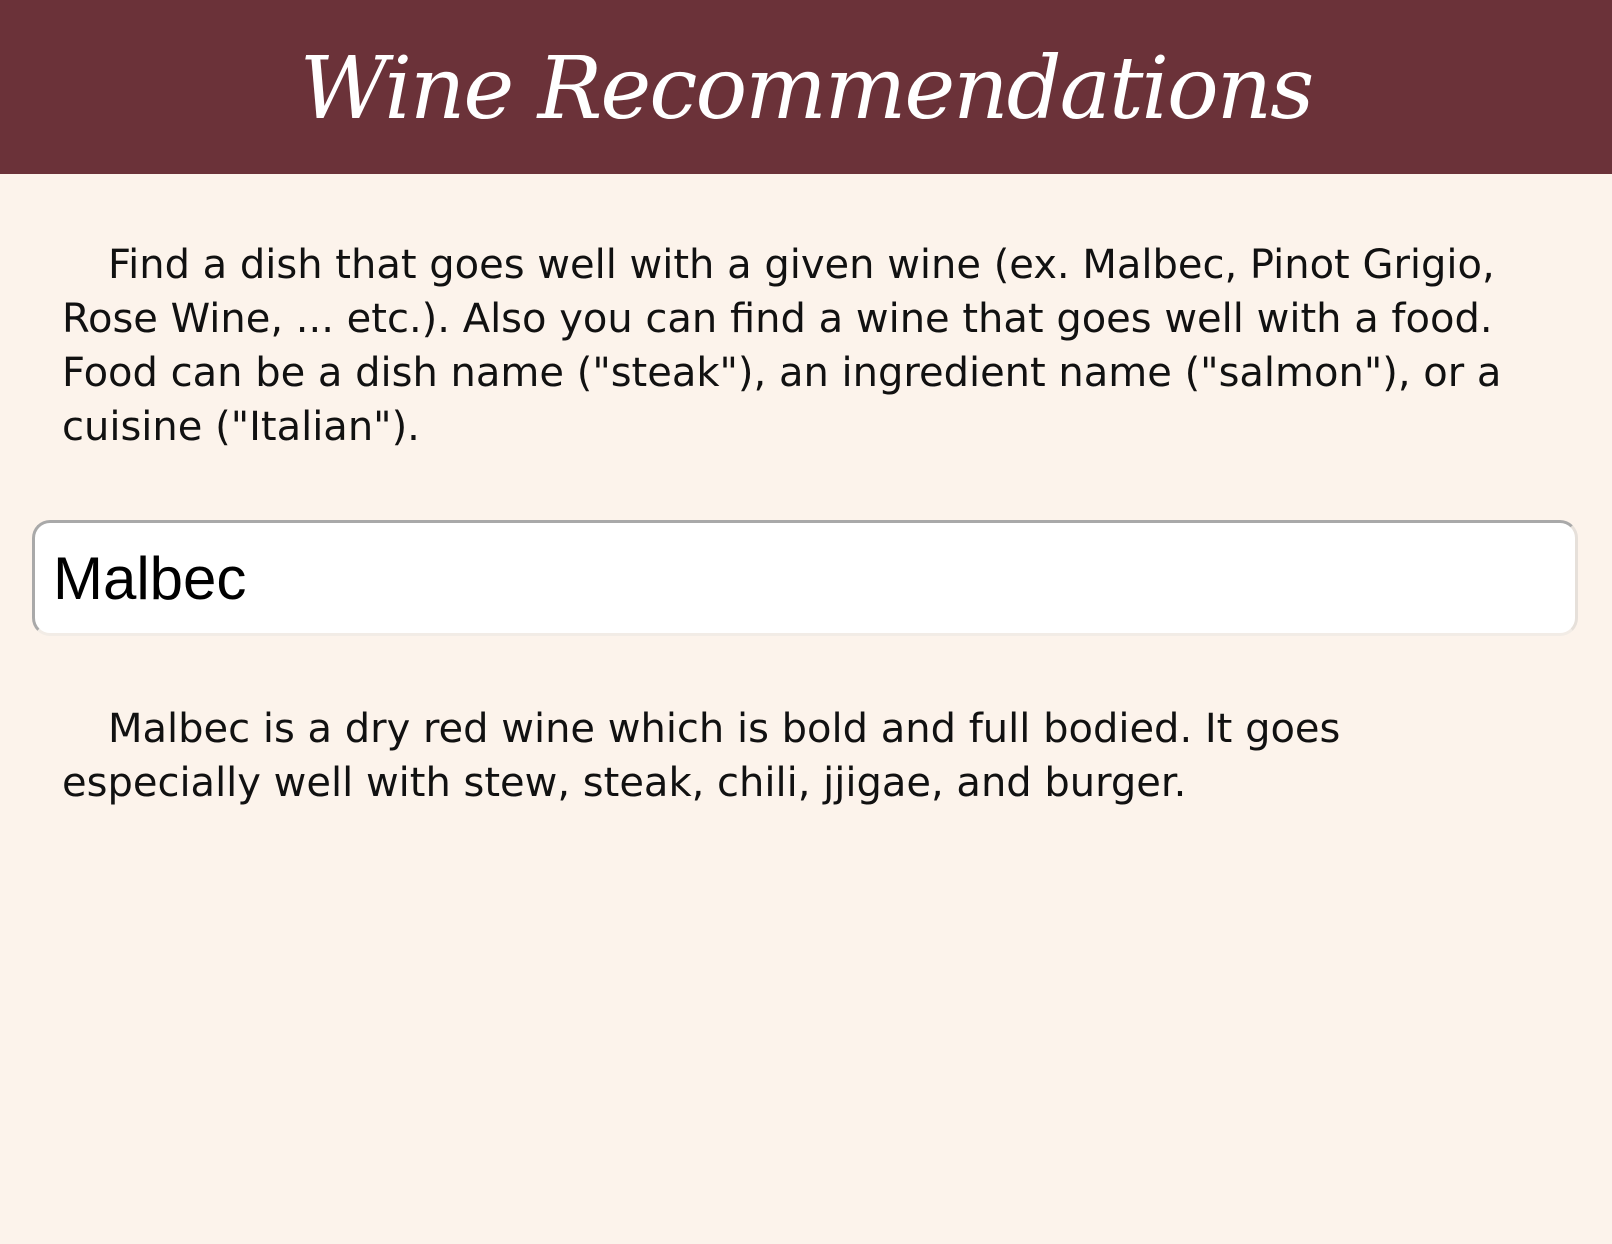  I want to click on page-title: Wine Recommendations, so click(807, 89).